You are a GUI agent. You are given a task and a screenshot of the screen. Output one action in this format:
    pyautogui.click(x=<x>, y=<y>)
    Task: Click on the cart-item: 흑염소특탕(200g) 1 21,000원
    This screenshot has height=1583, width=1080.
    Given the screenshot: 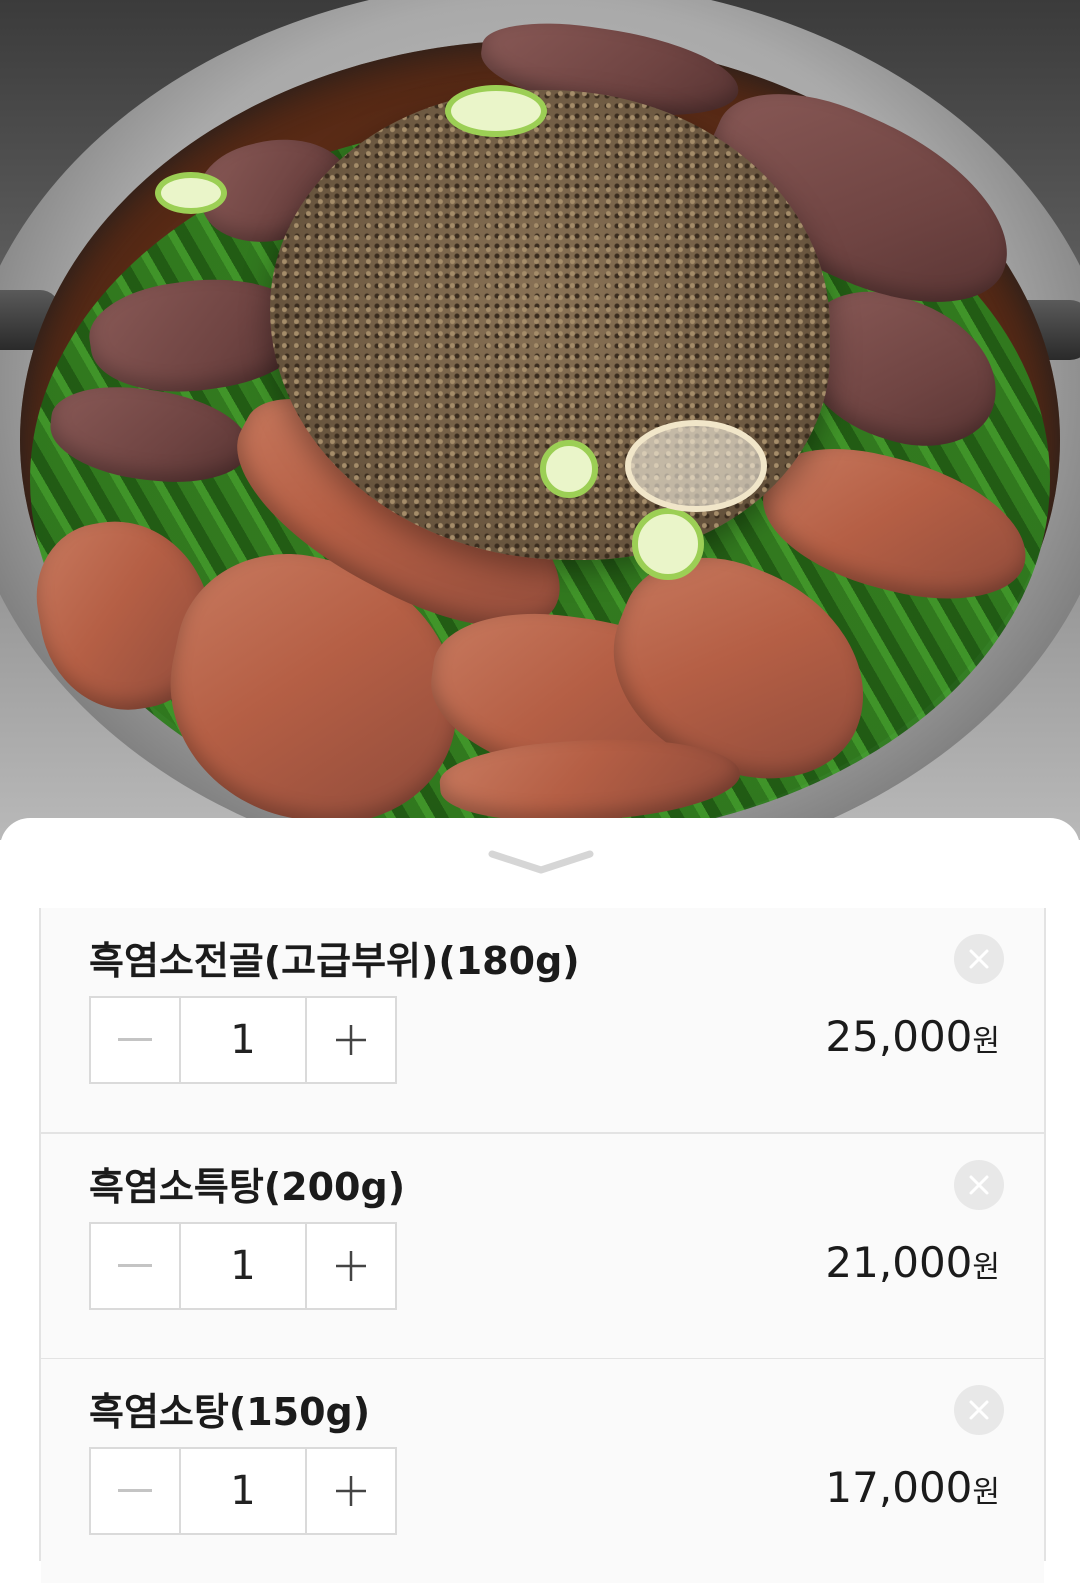 What is the action you would take?
    pyautogui.click(x=542, y=1247)
    